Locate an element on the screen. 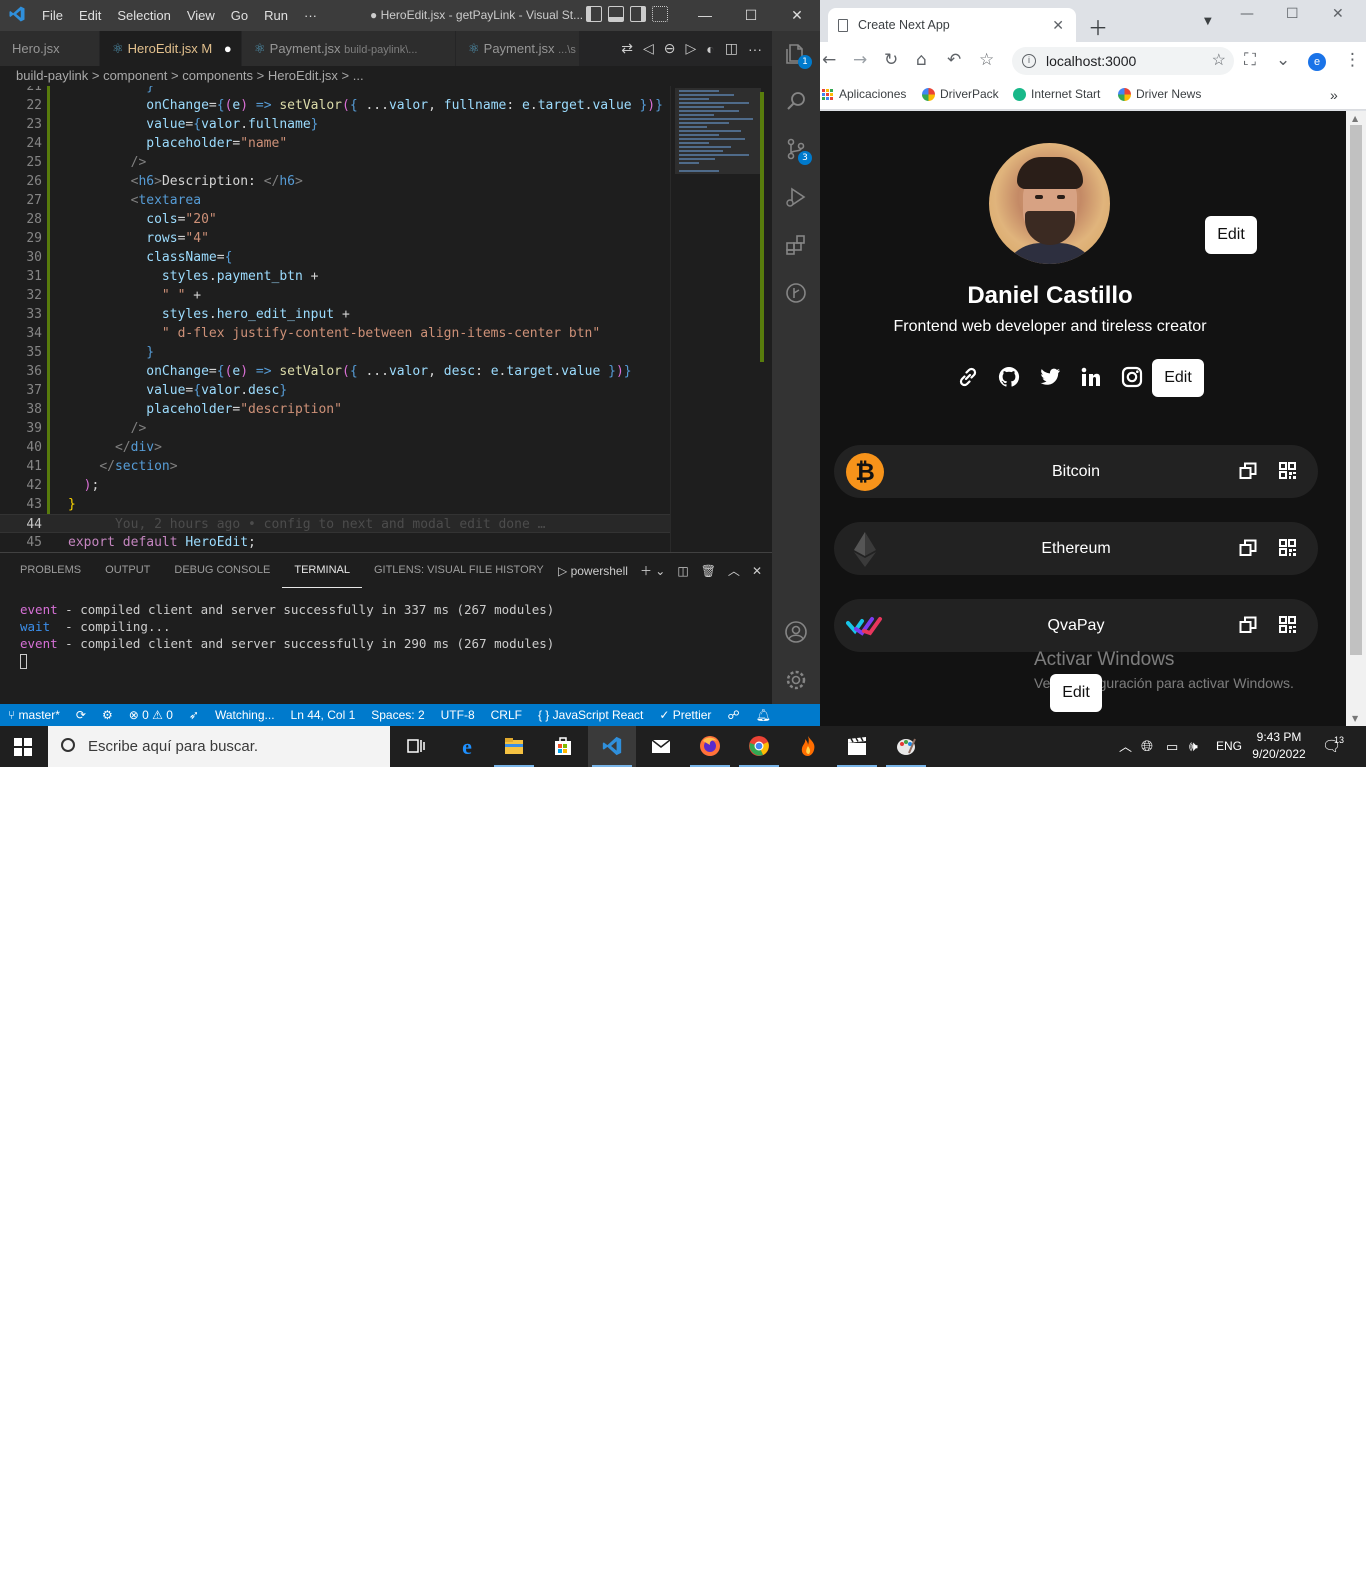 The image size is (1366, 1571). network-globe-icon: 🌐︎ is located at coordinates (1147, 746).